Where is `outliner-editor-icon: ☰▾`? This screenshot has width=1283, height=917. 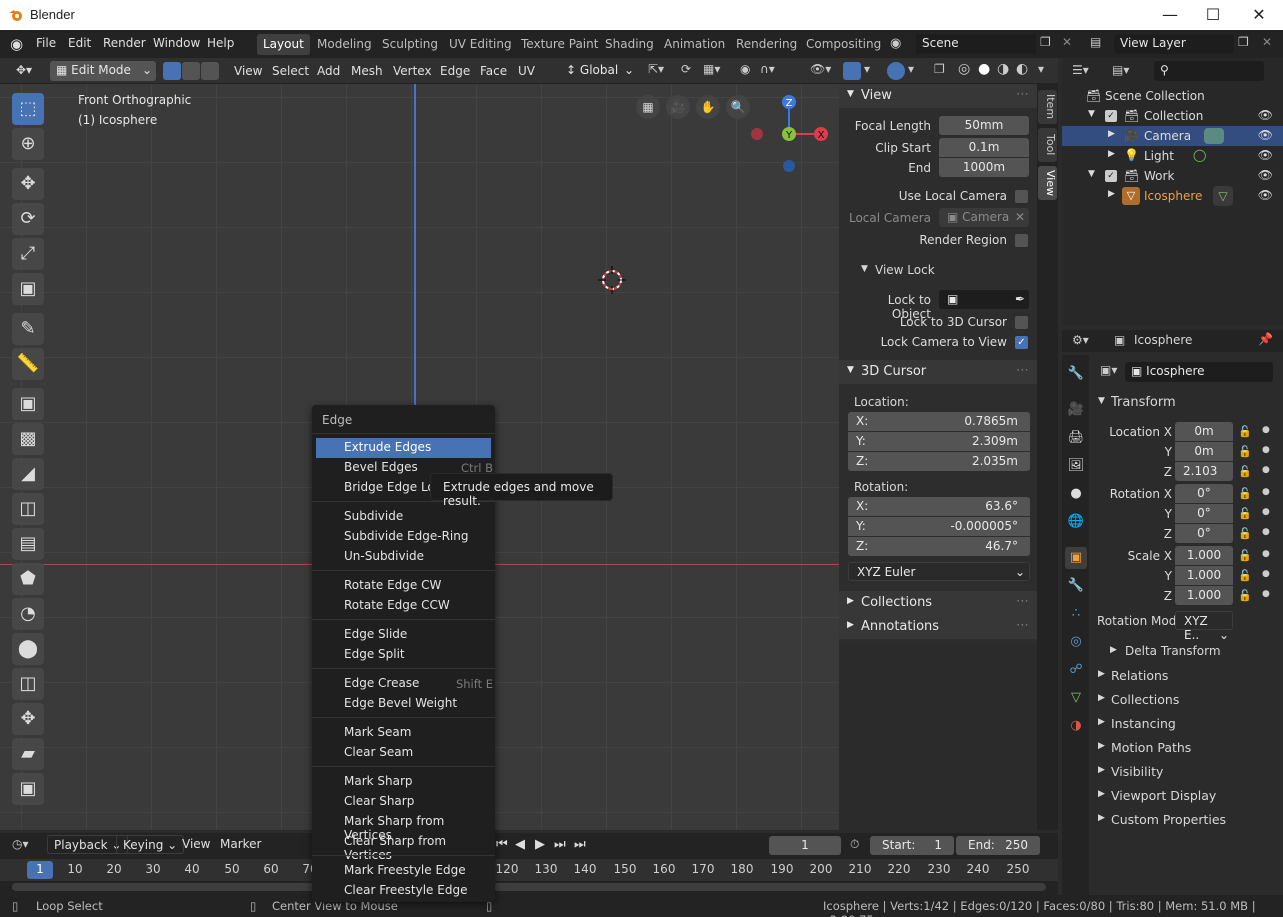 outliner-editor-icon: ☰▾ is located at coordinates (1080, 70).